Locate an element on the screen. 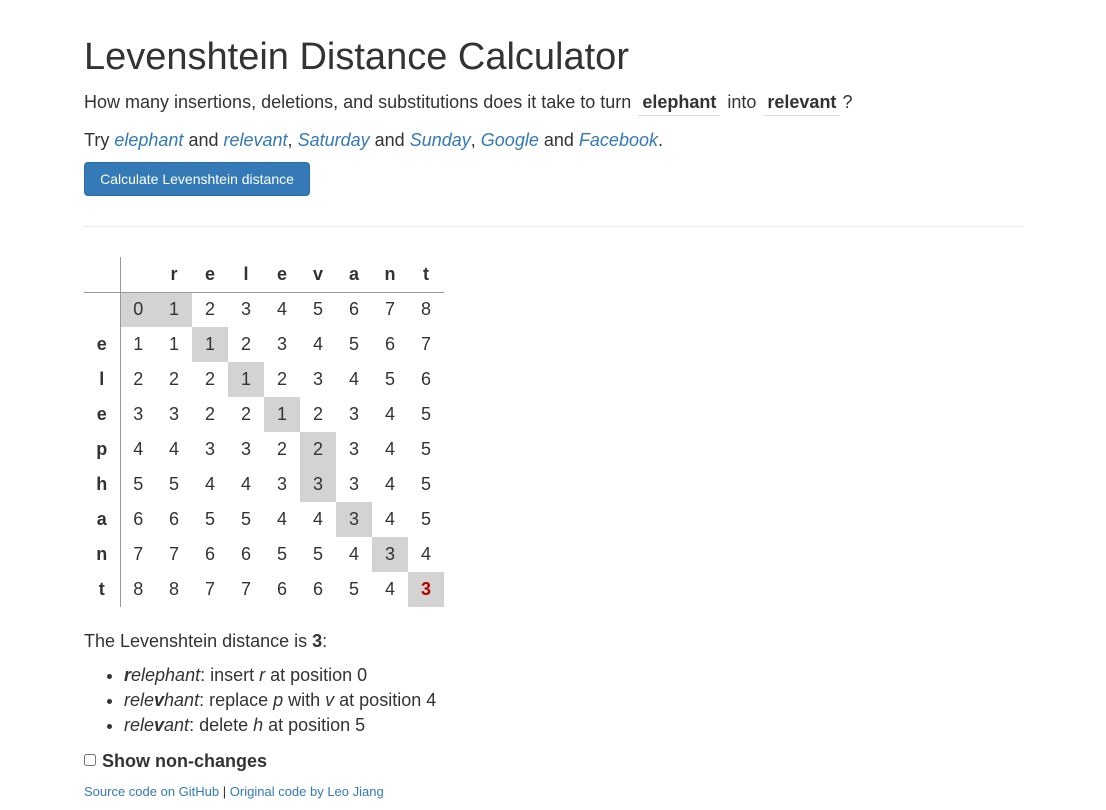 The image size is (1106, 810). target-word-input: relevant is located at coordinates (802, 102).